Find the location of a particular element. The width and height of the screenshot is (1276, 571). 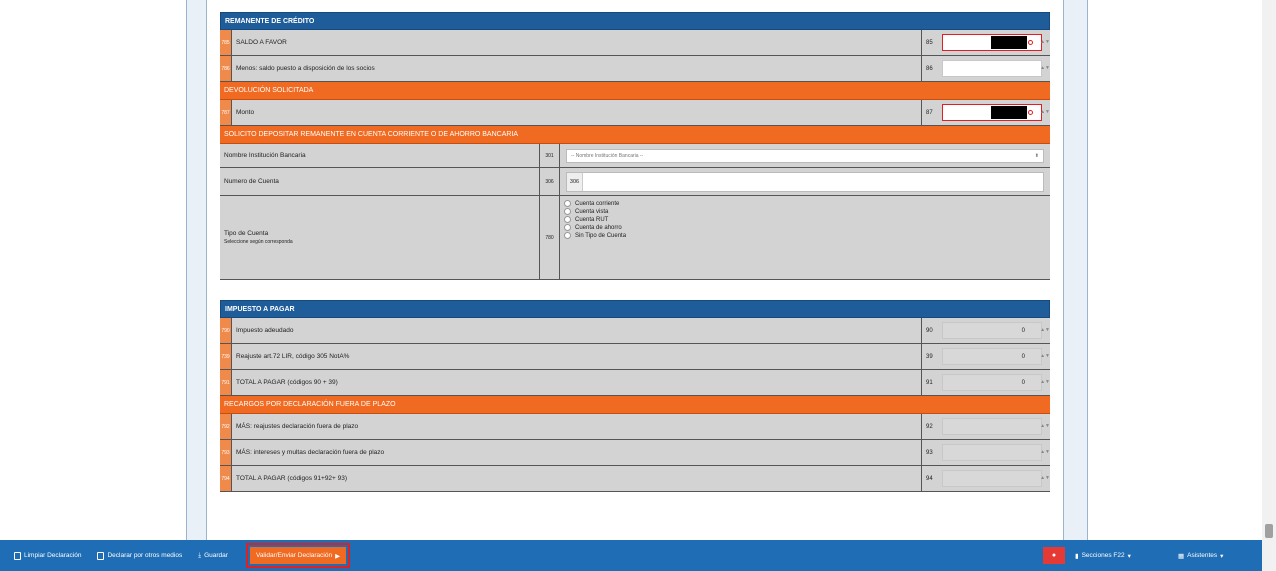

secciones-button: ▮ Secciones F22 ▾ is located at coordinates (1103, 555).